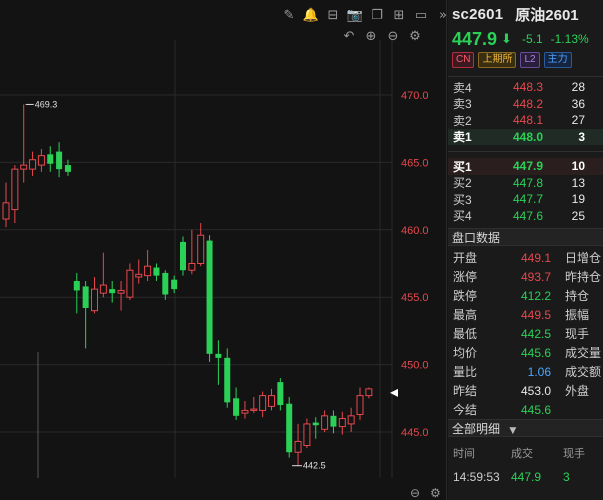  Describe the element at coordinates (578, 87) in the screenshot. I see `ask-volume: 28` at that location.